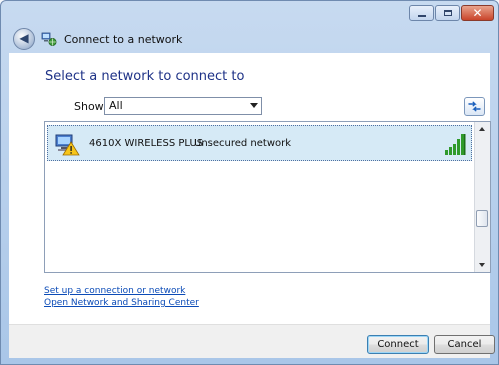 The width and height of the screenshot is (499, 365). What do you see at coordinates (243, 143) in the screenshot?
I see `network-security-status: Unsecured network` at bounding box center [243, 143].